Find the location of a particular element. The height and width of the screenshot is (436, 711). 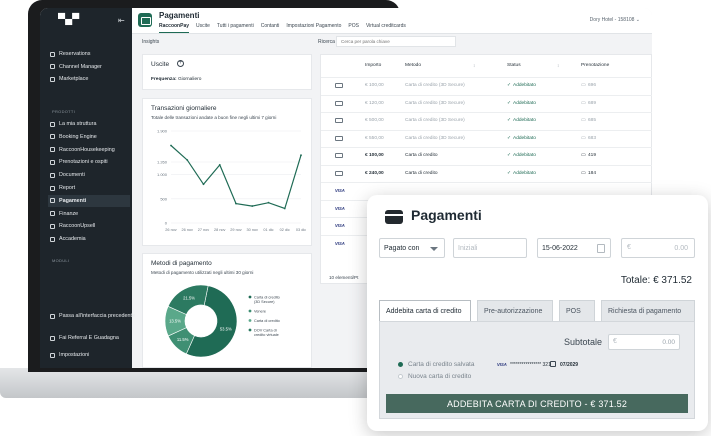

sidebar-item-accademia: Accademia is located at coordinates (91, 239).